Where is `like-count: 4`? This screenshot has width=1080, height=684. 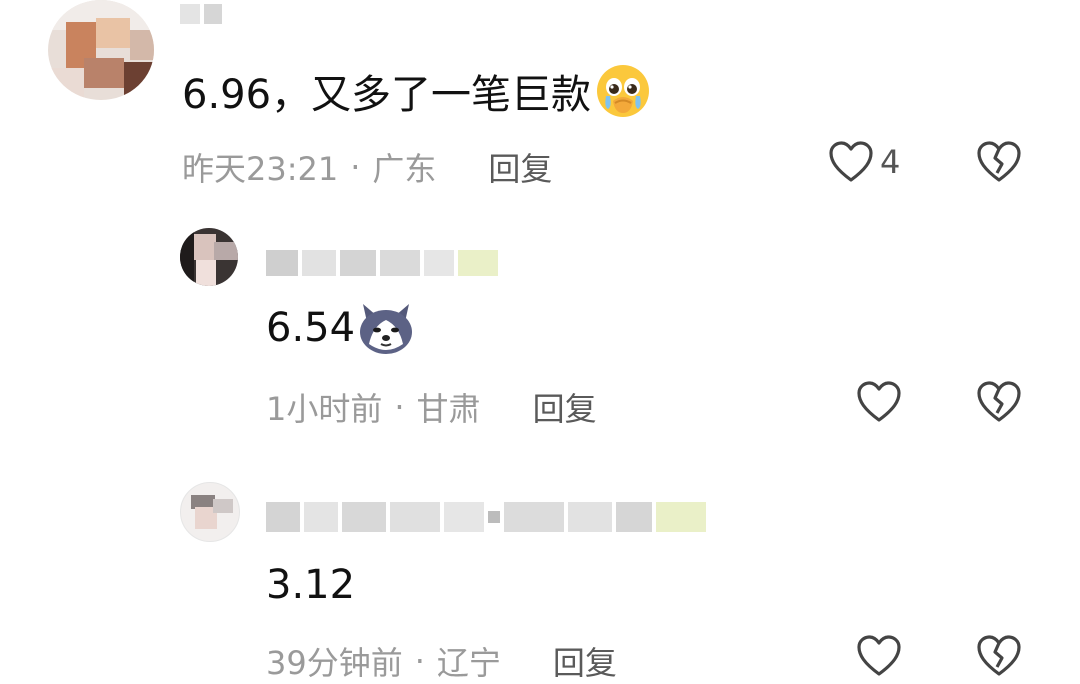 like-count: 4 is located at coordinates (890, 162).